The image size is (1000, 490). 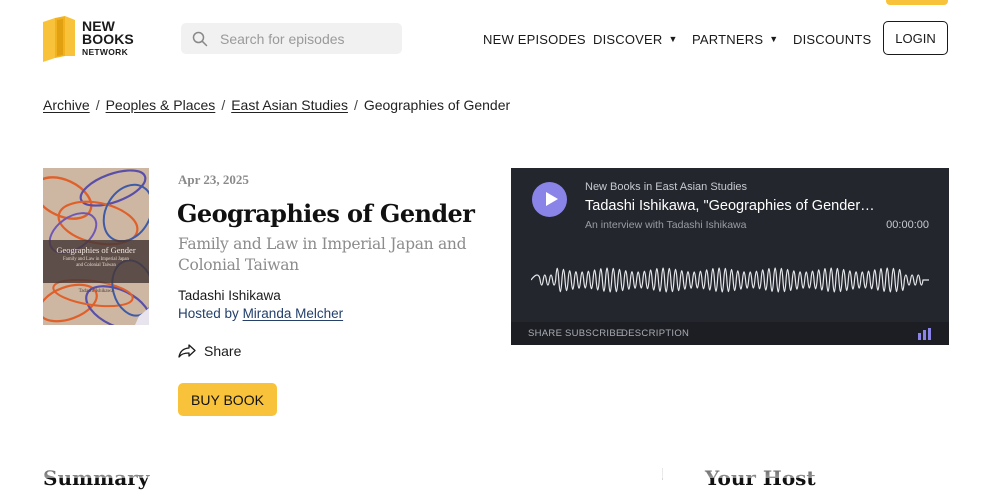 What do you see at coordinates (655, 333) in the screenshot?
I see `player-description-link: DESCRIPTION` at bounding box center [655, 333].